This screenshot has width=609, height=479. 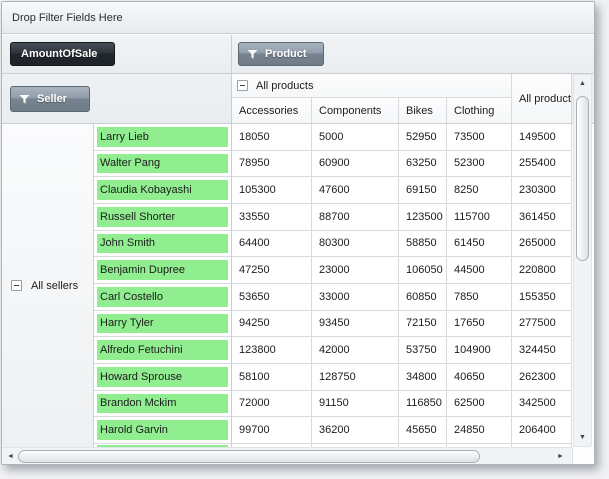 I want to click on data-cell: 123800, so click(x=272, y=350).